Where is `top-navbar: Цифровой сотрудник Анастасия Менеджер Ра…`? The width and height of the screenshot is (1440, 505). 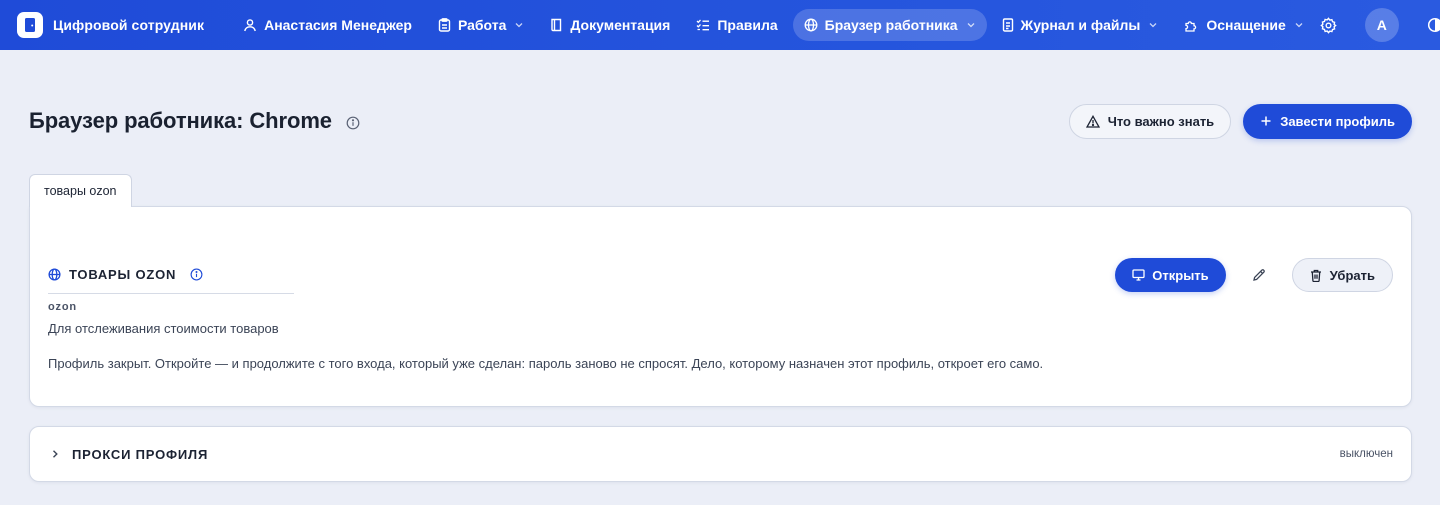 top-navbar: Цифровой сотрудник Анастасия Менеджер Ра… is located at coordinates (720, 25).